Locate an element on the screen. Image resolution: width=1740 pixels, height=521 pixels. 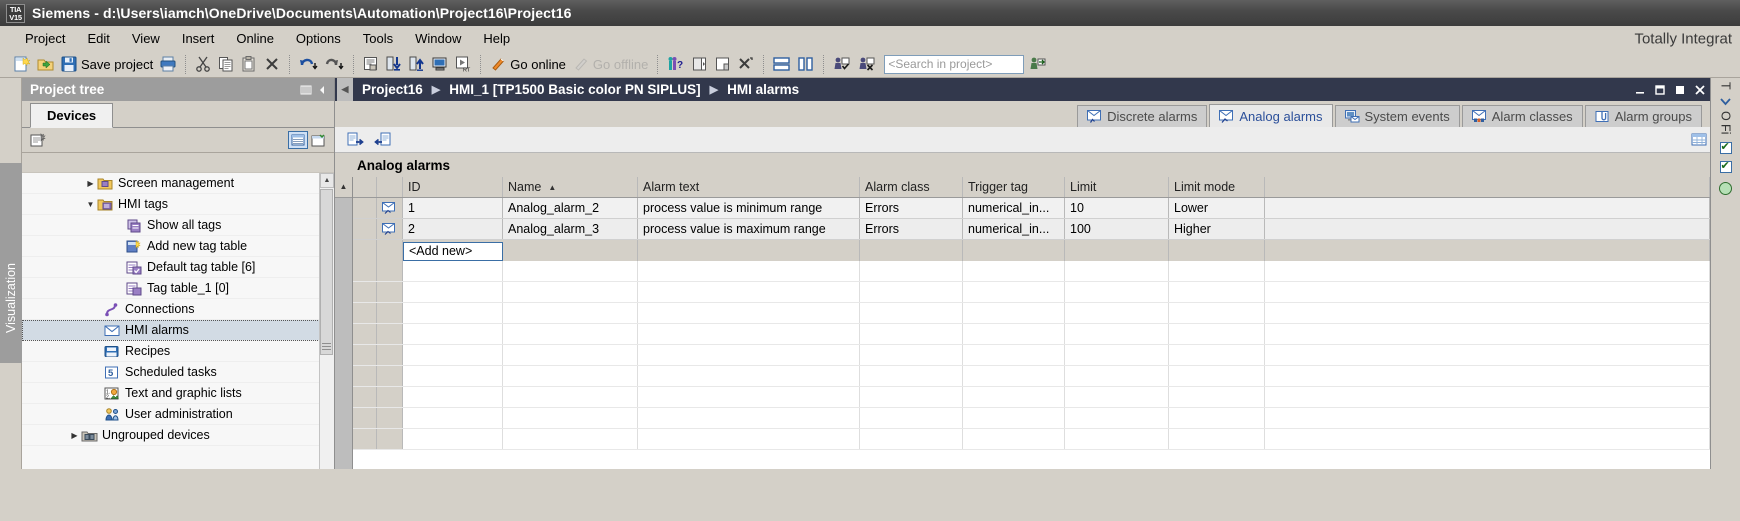
menu-item-help: Help is located at coordinates (496, 38).